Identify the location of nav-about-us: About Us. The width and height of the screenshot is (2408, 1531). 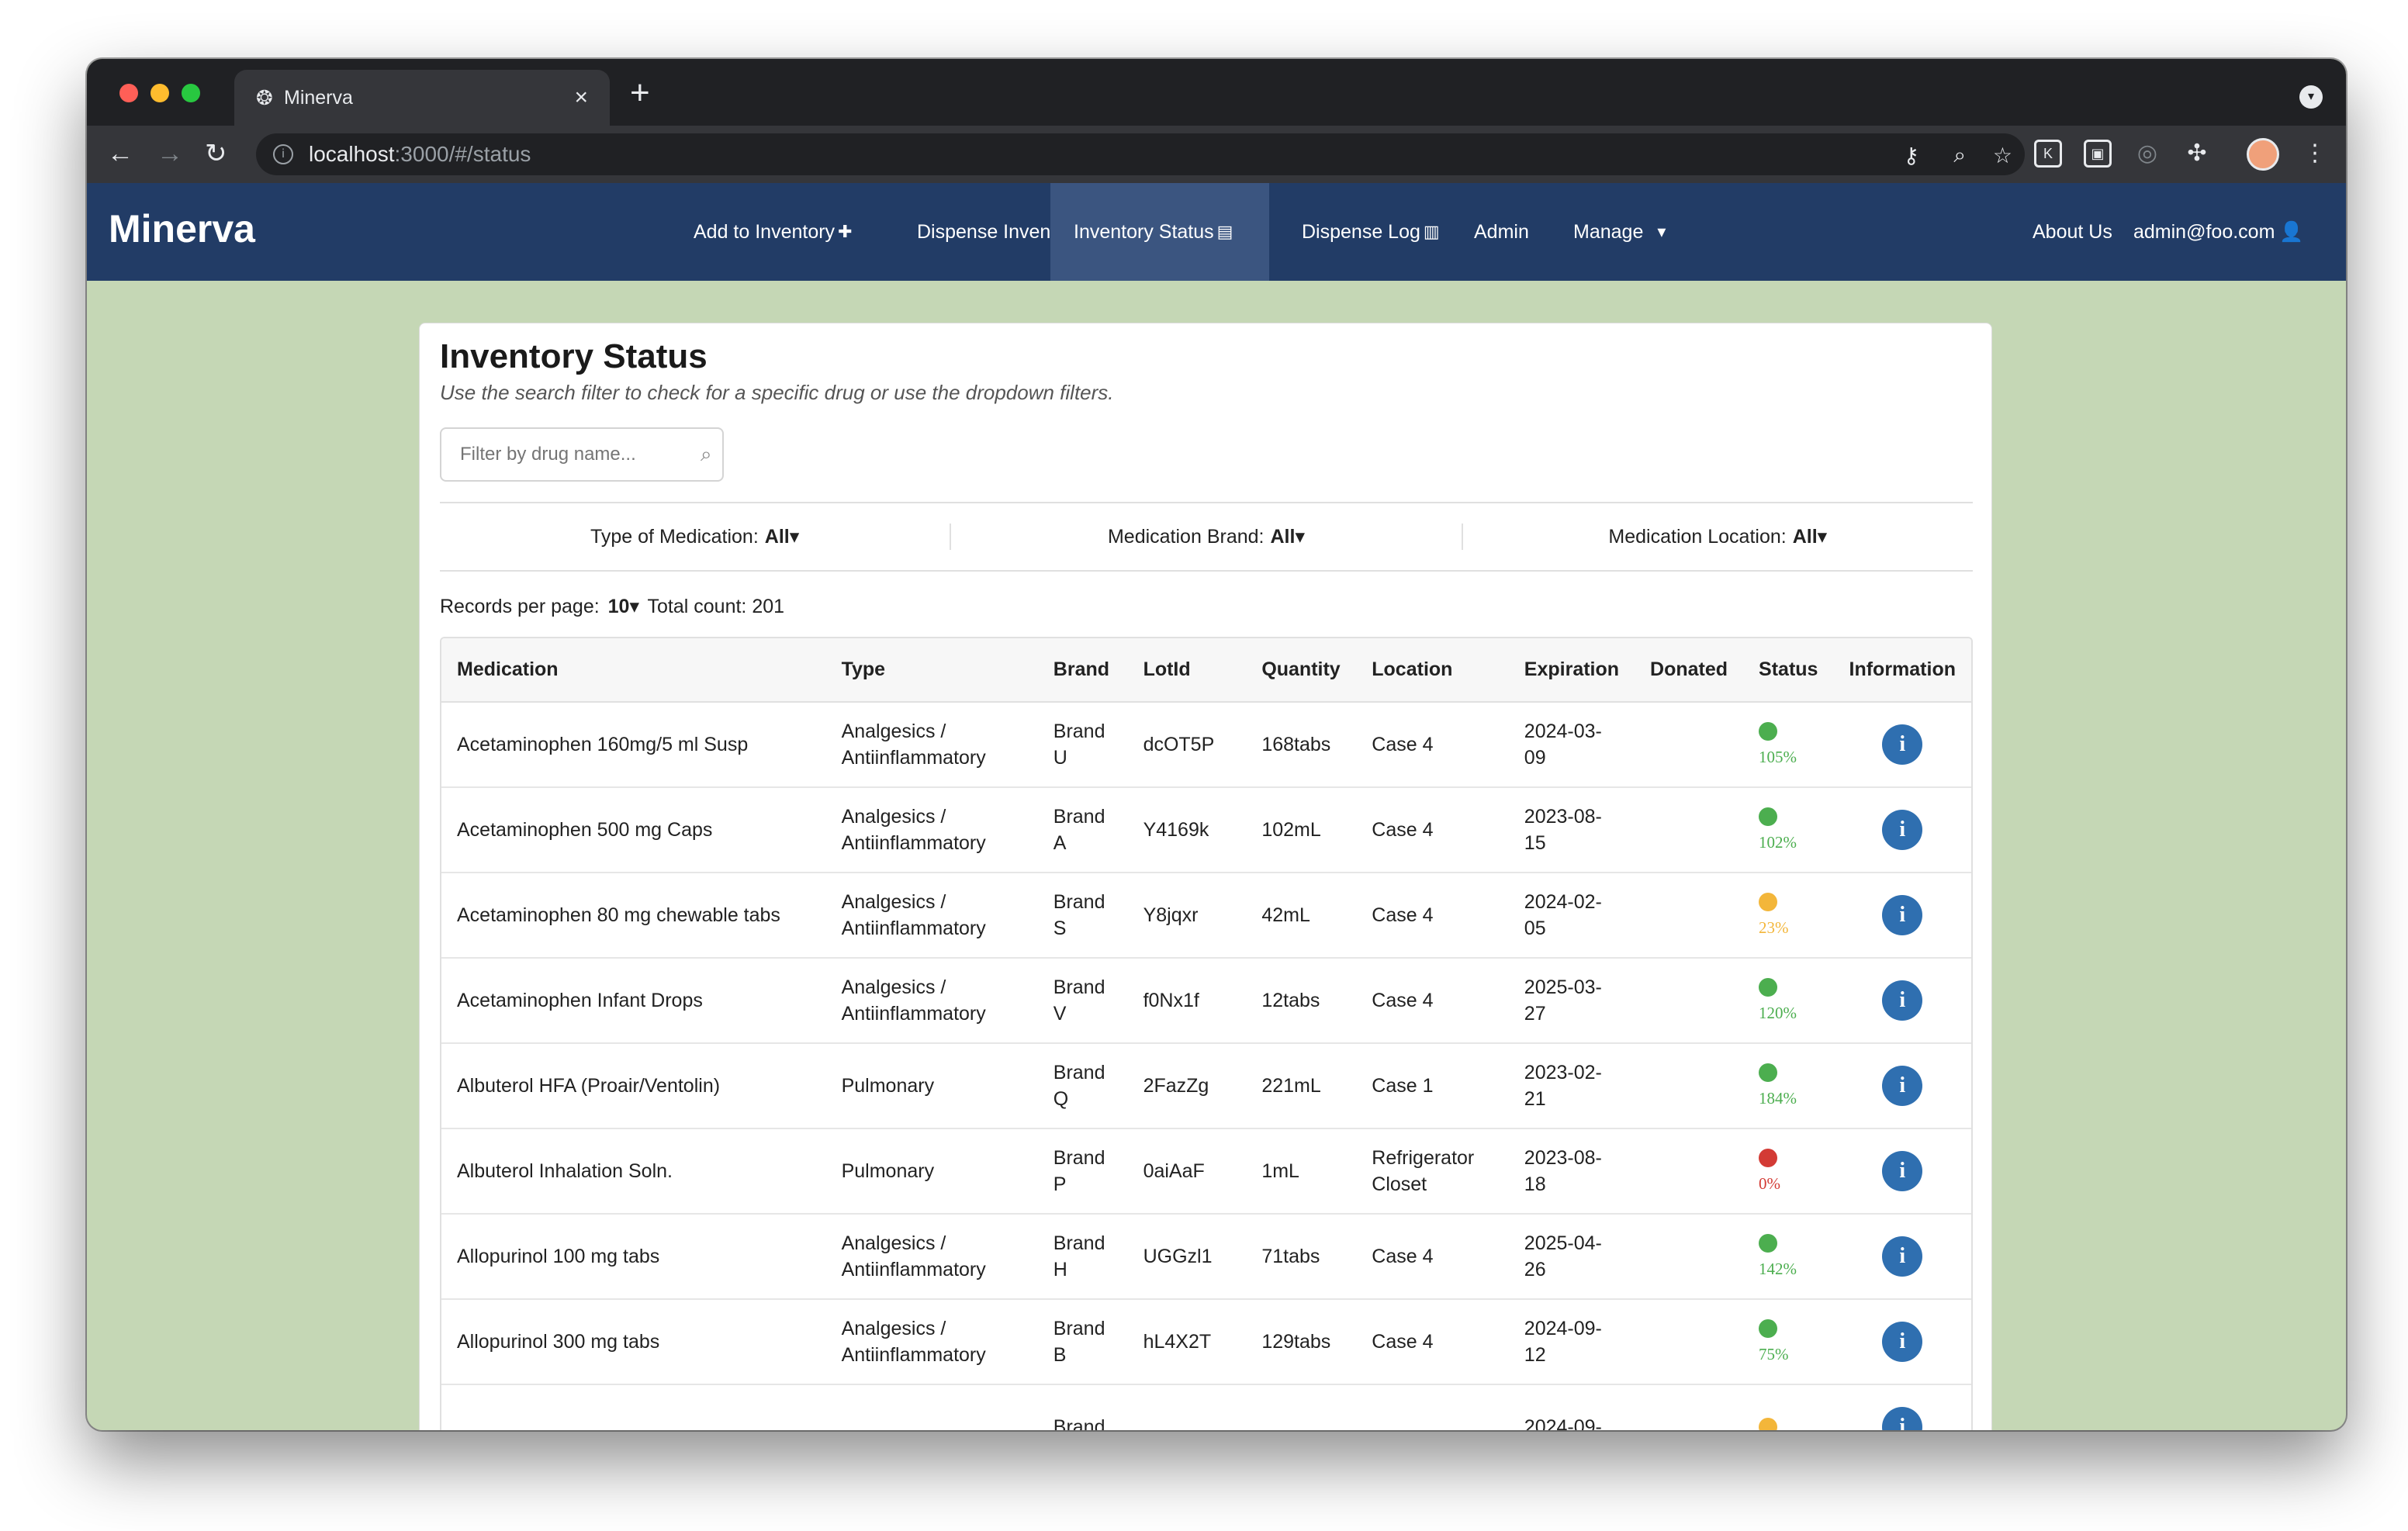
(2072, 232).